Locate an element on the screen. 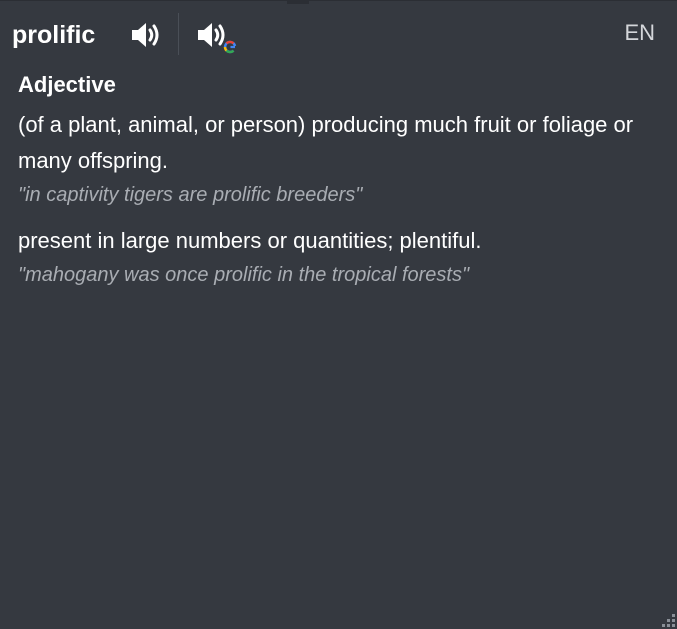  speaker-icon is located at coordinates (145, 35).